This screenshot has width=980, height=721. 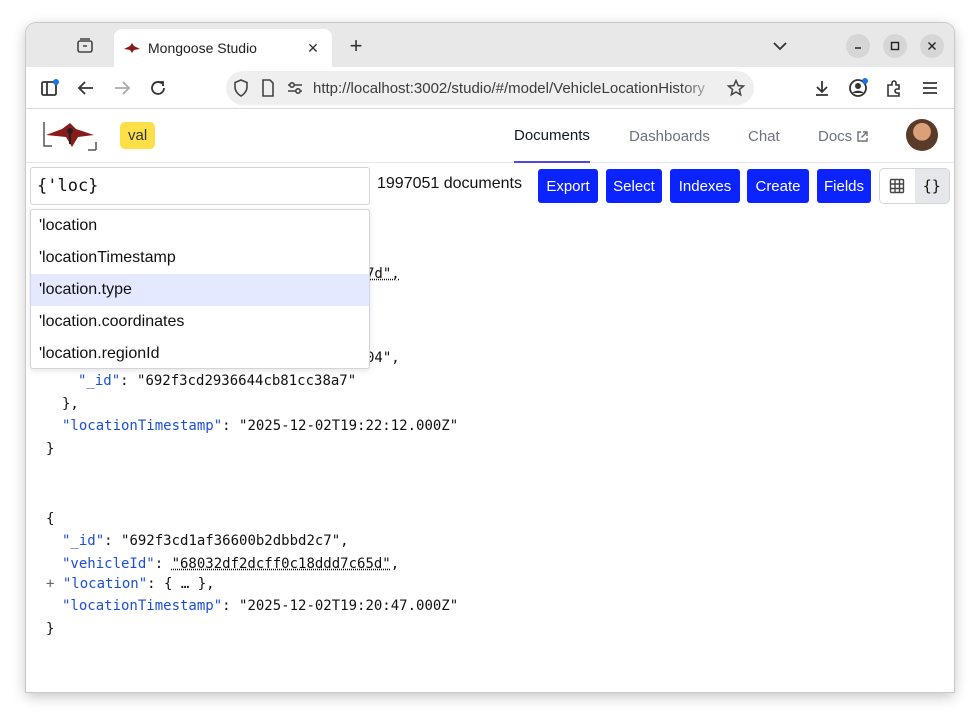 I want to click on page-info-icon, so click(x=268, y=88).